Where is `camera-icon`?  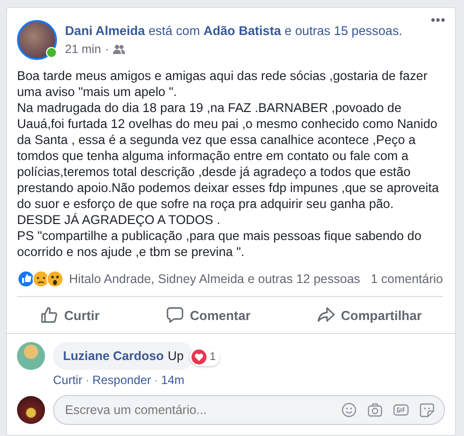 camera-icon is located at coordinates (375, 410).